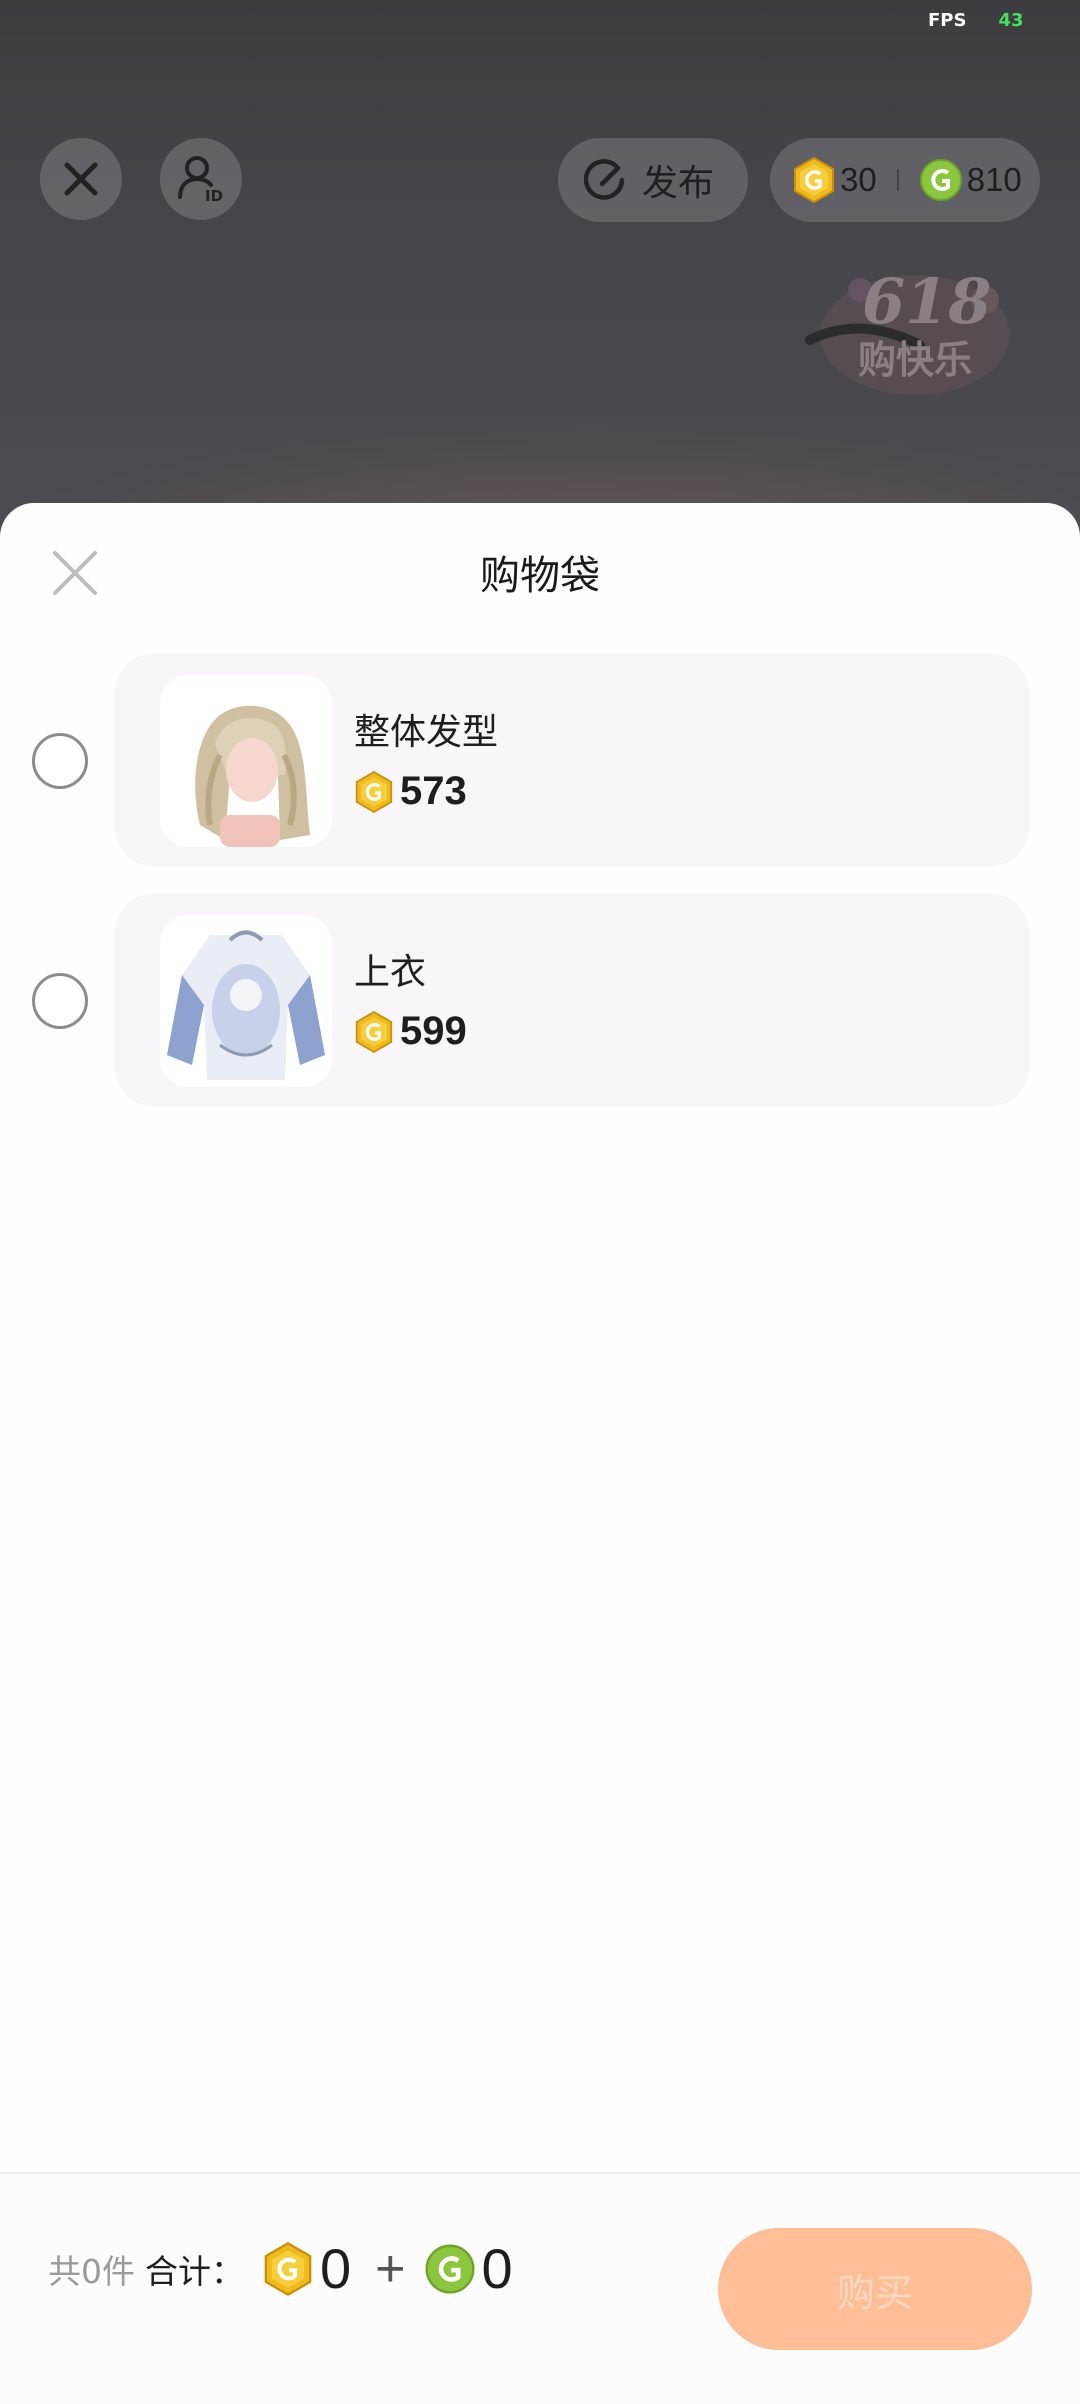  I want to click on promo-618-icon: 618 购快乐, so click(907, 330).